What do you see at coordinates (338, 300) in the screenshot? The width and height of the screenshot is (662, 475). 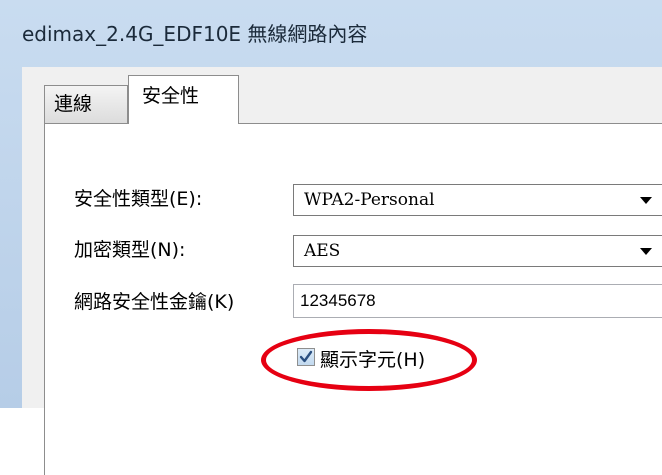 I see `network-key-value: 12345678` at bounding box center [338, 300].